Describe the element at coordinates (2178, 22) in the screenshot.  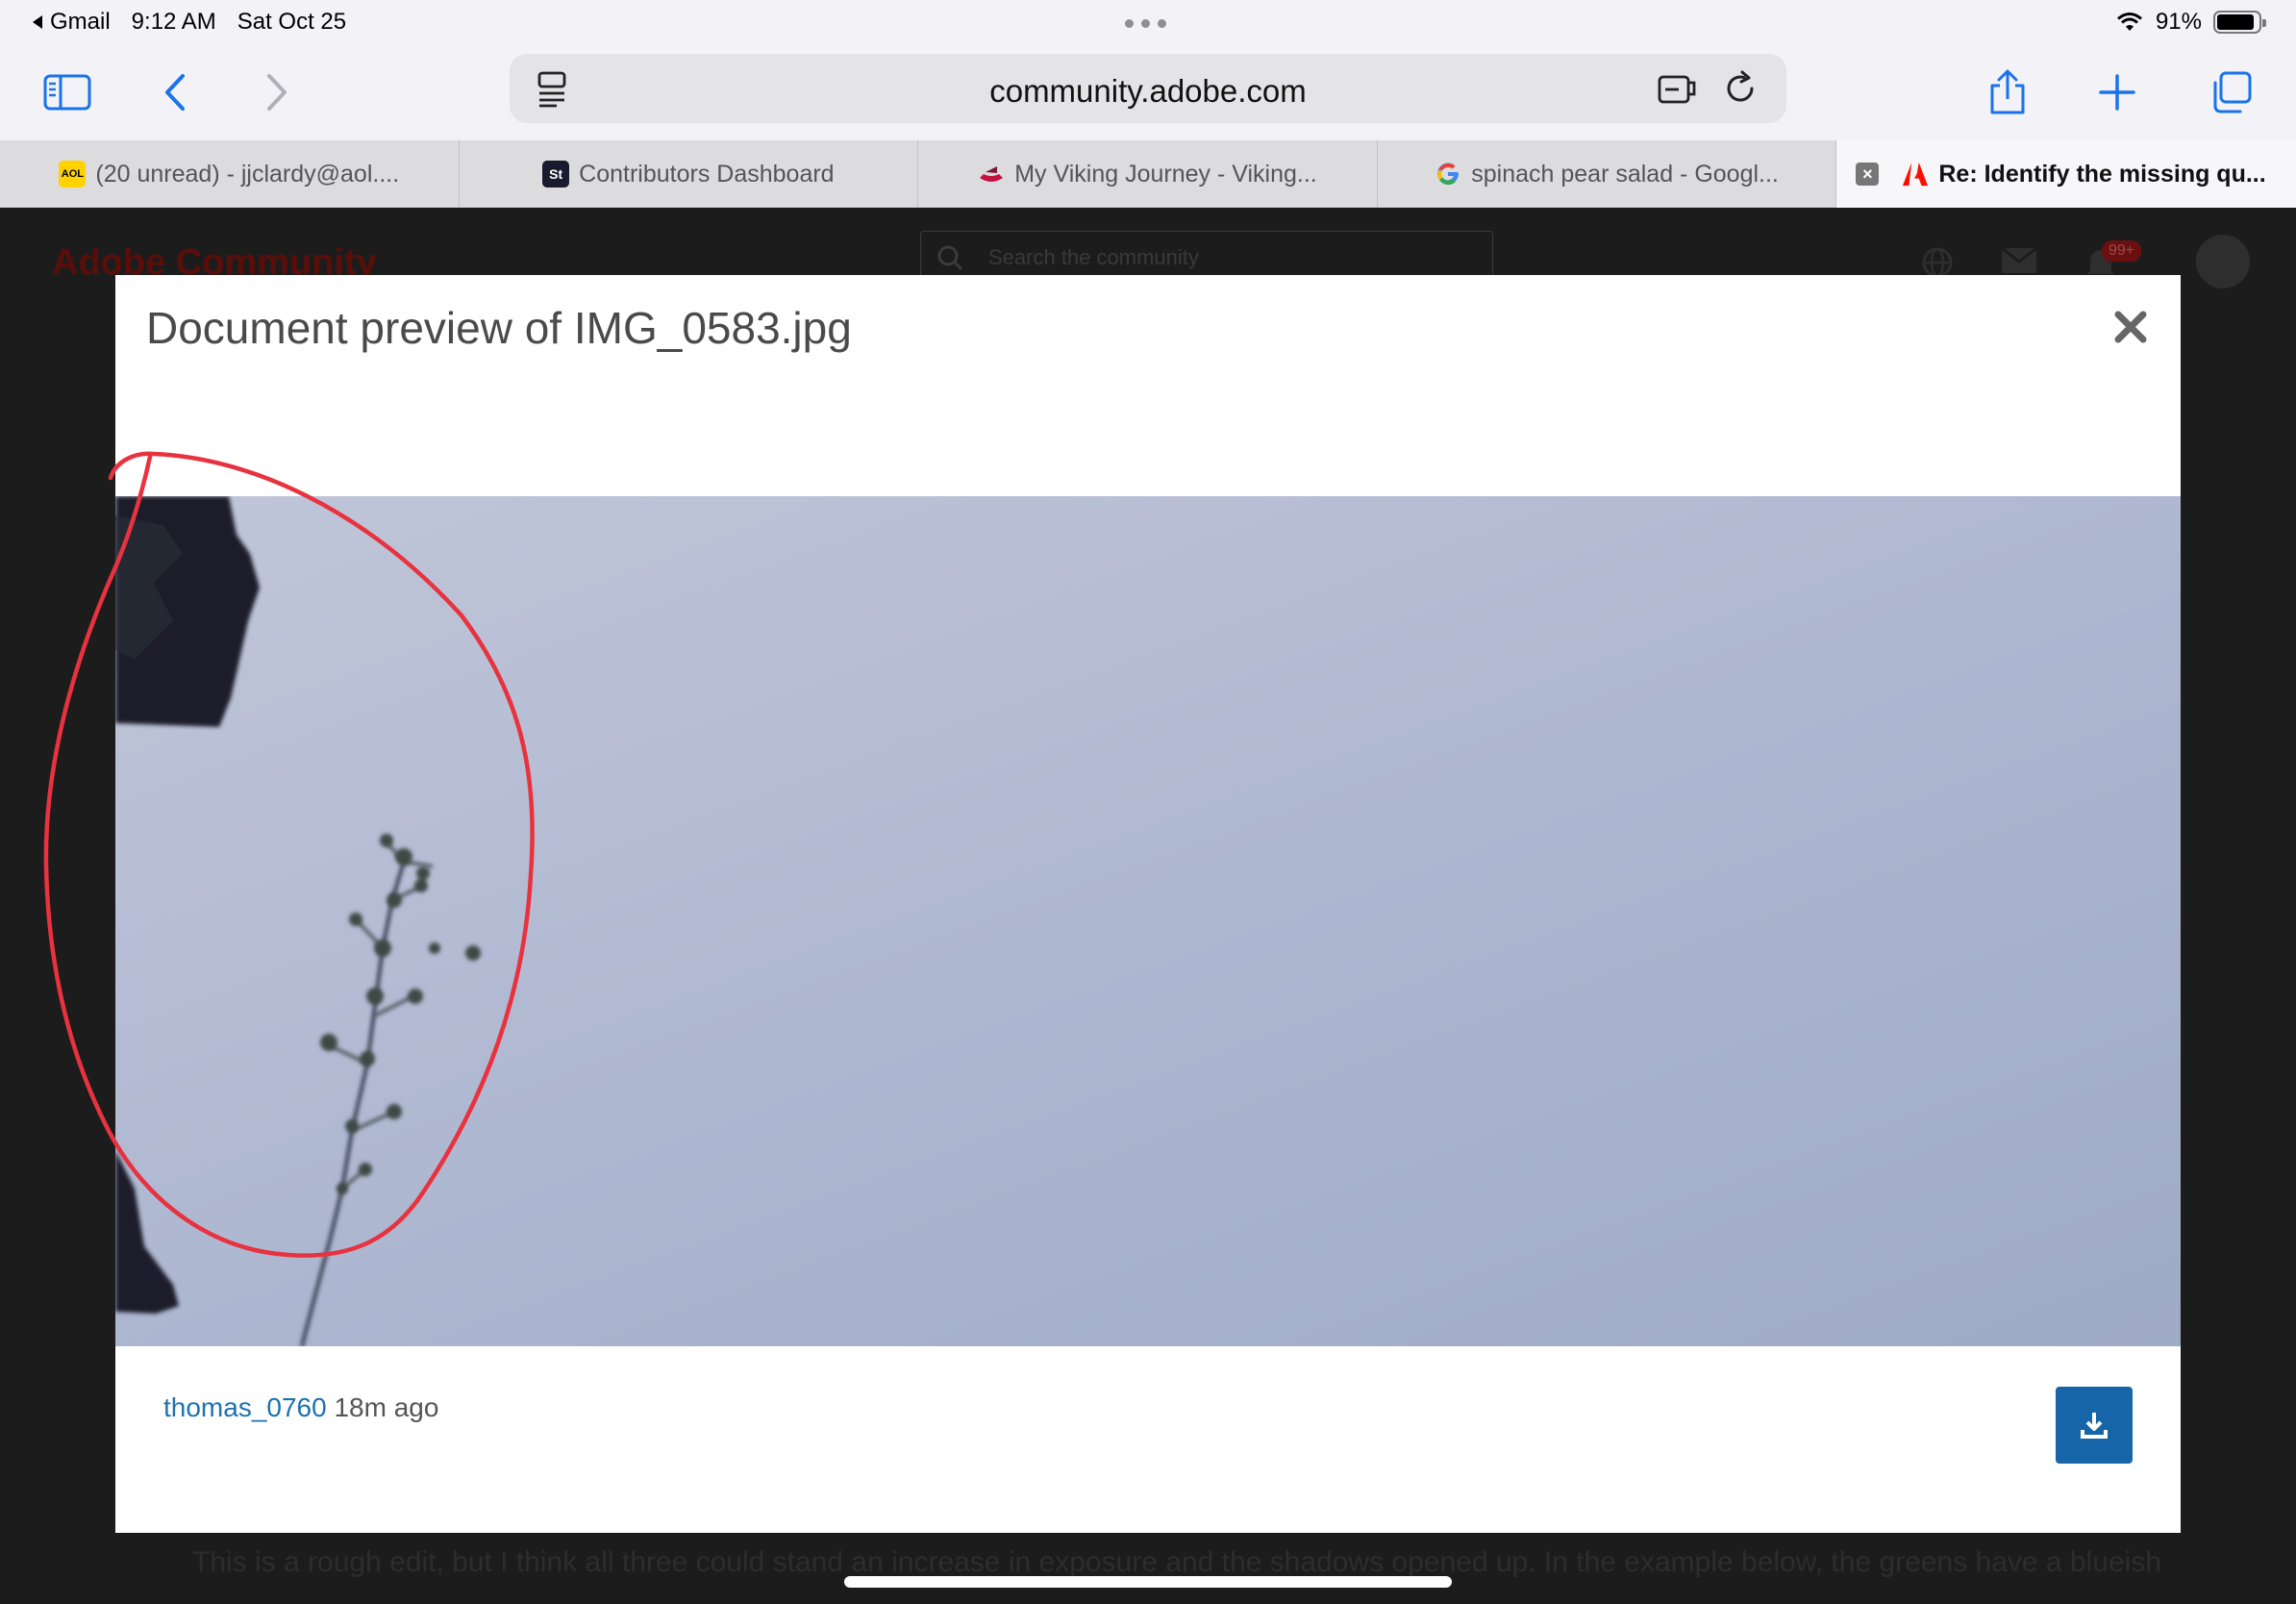
I see `battery-percent: 91%` at that location.